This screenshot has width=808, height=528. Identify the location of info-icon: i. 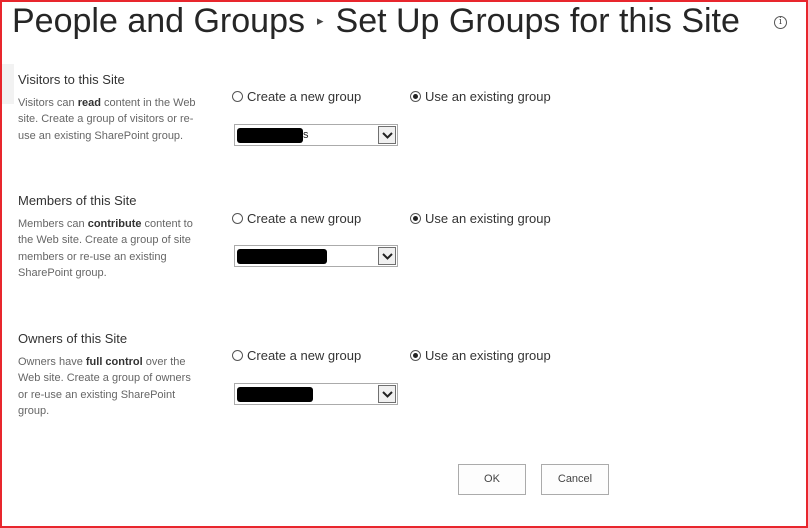
(780, 22).